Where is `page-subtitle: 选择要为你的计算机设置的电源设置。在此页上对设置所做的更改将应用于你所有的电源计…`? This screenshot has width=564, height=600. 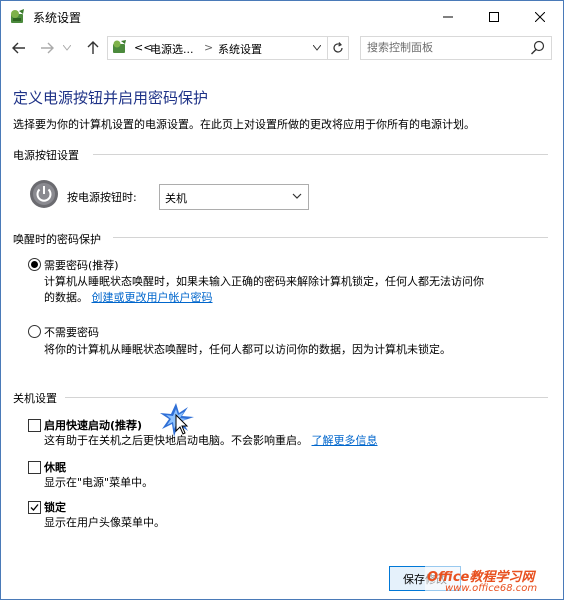
page-subtitle: 选择要为你的计算机设置的电源设置。在此页上对设置所做的更改将应用于你所有的电源计… is located at coordinates (244, 124).